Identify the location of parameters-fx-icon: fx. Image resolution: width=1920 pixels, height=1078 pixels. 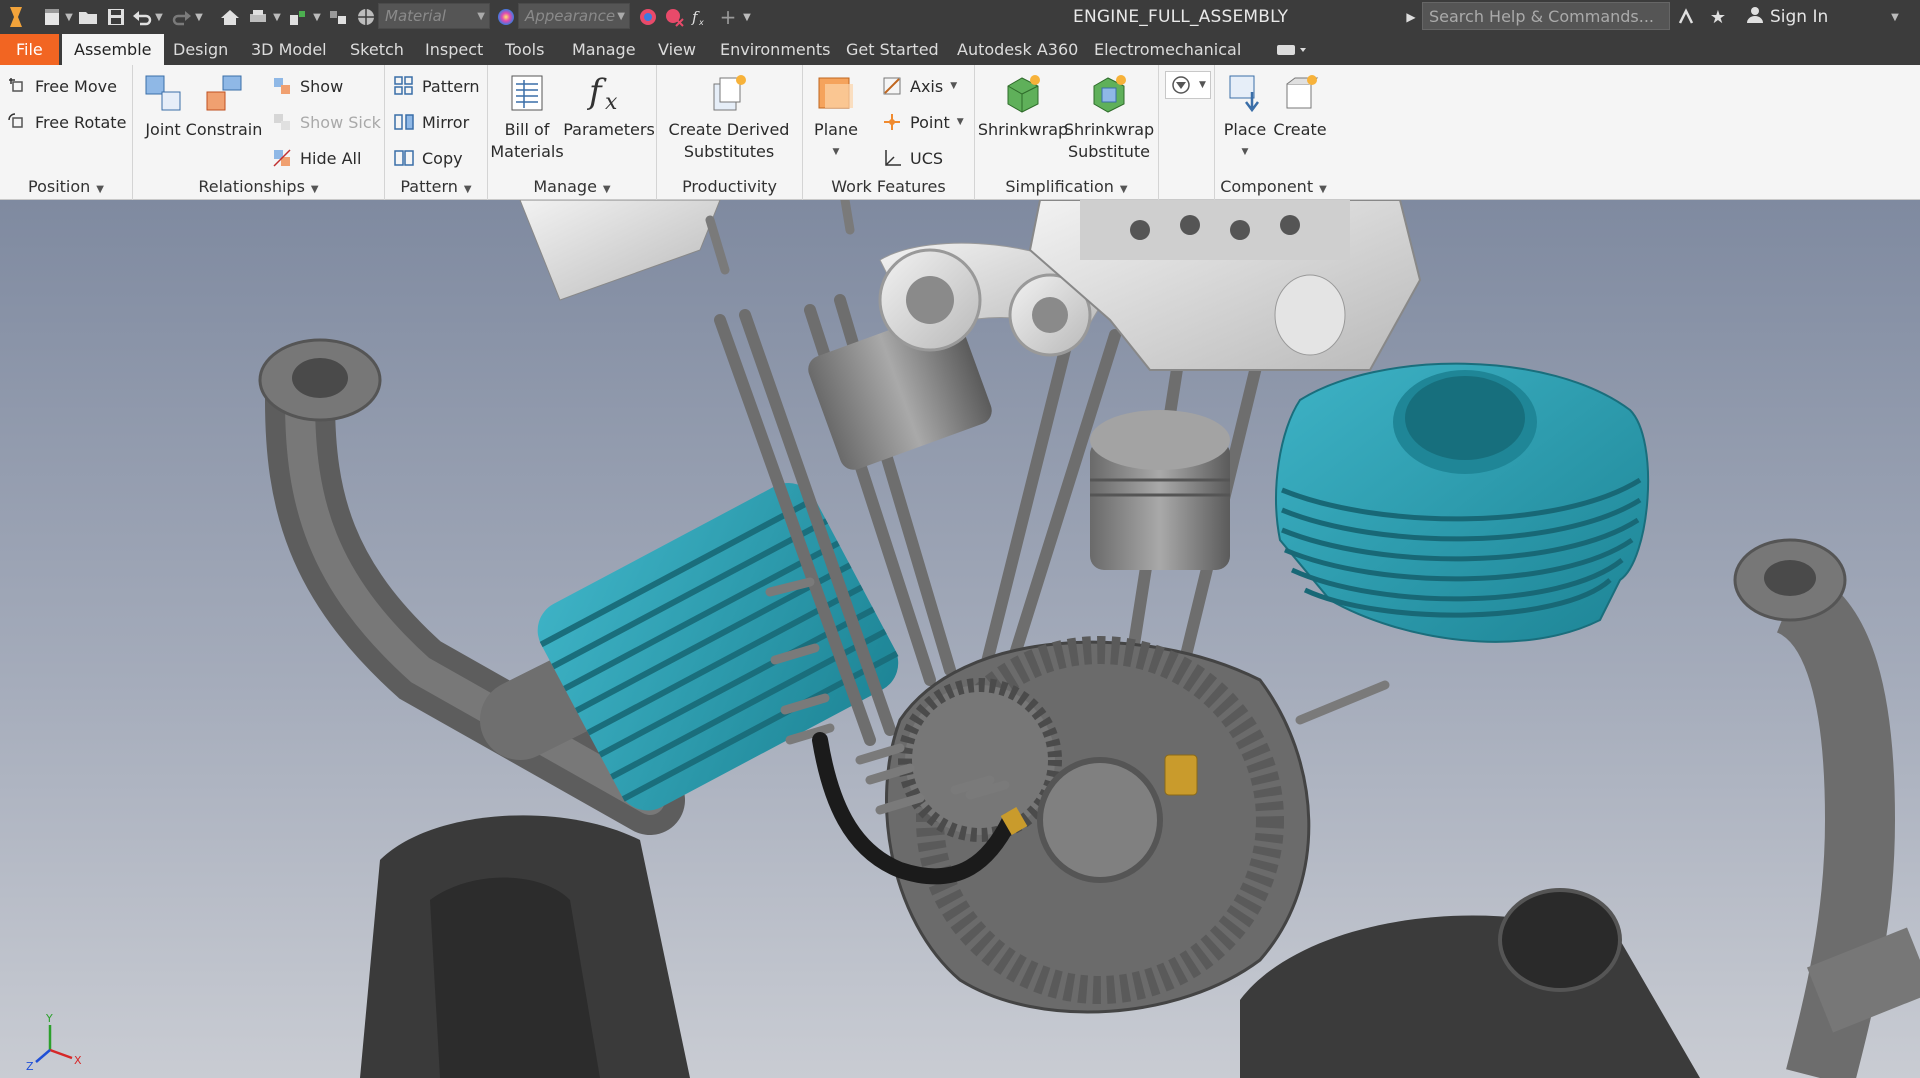
(609, 93).